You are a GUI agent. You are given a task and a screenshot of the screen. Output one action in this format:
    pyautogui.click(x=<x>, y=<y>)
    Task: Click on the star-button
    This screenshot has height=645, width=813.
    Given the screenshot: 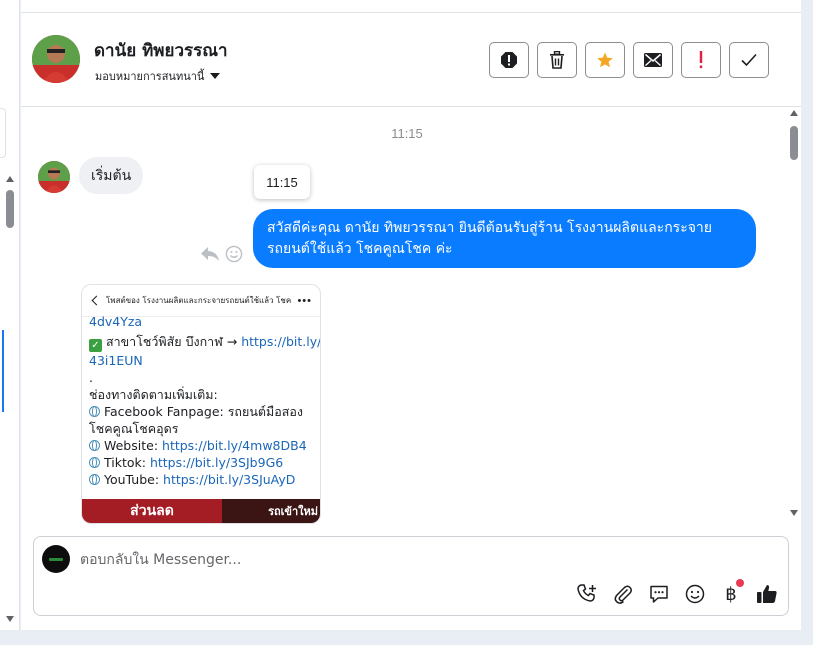 What is the action you would take?
    pyautogui.click(x=605, y=60)
    